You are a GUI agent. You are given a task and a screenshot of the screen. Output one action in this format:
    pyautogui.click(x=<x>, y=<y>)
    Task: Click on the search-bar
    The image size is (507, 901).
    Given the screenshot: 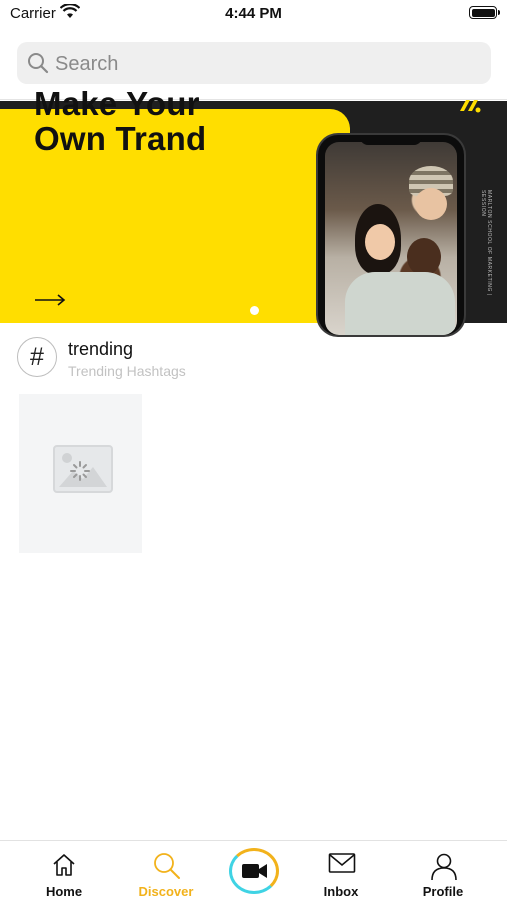 What is the action you would take?
    pyautogui.click(x=254, y=64)
    